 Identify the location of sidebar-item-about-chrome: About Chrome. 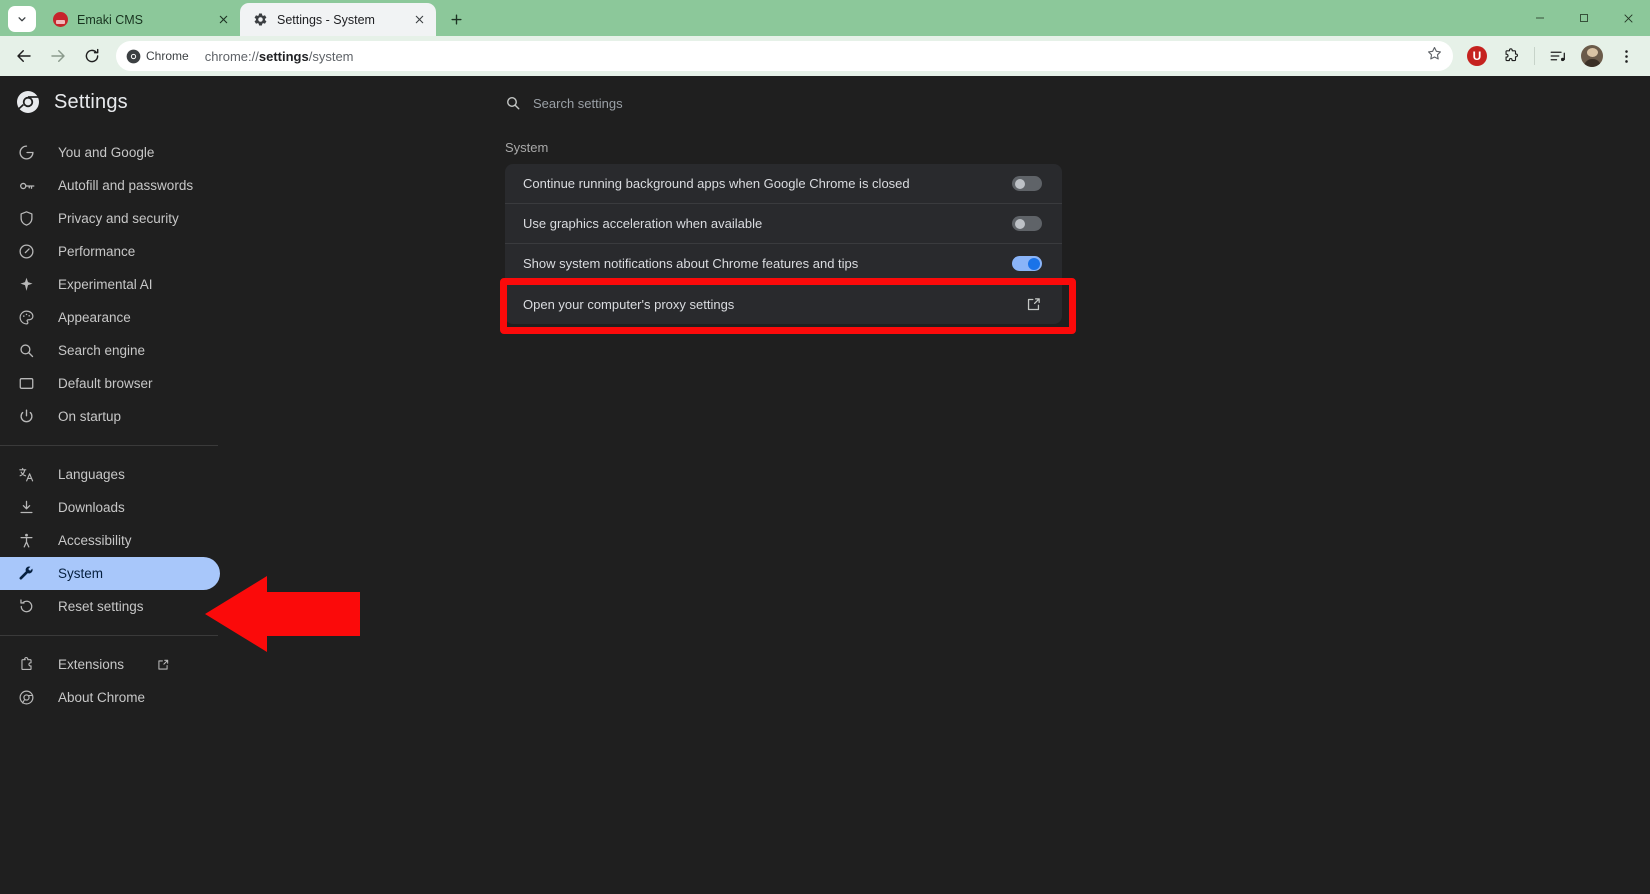
(110, 697).